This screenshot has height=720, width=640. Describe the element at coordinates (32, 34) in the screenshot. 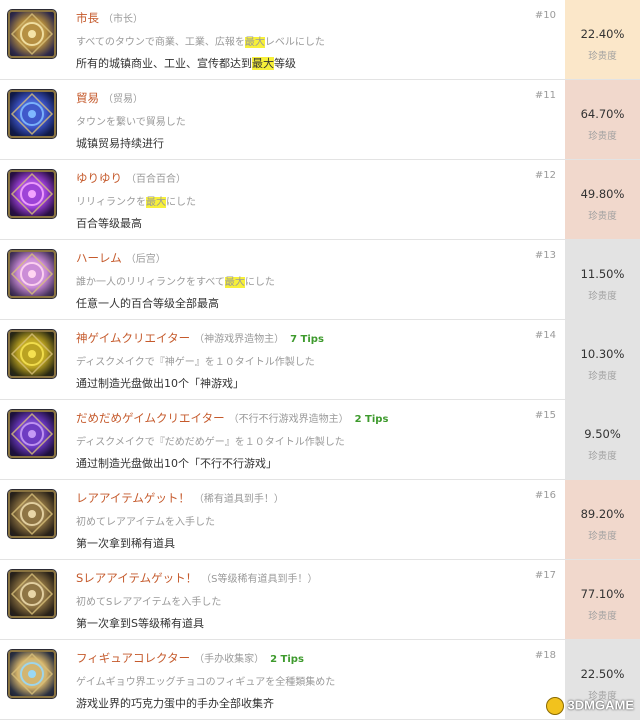

I see `max-badge-icon` at that location.